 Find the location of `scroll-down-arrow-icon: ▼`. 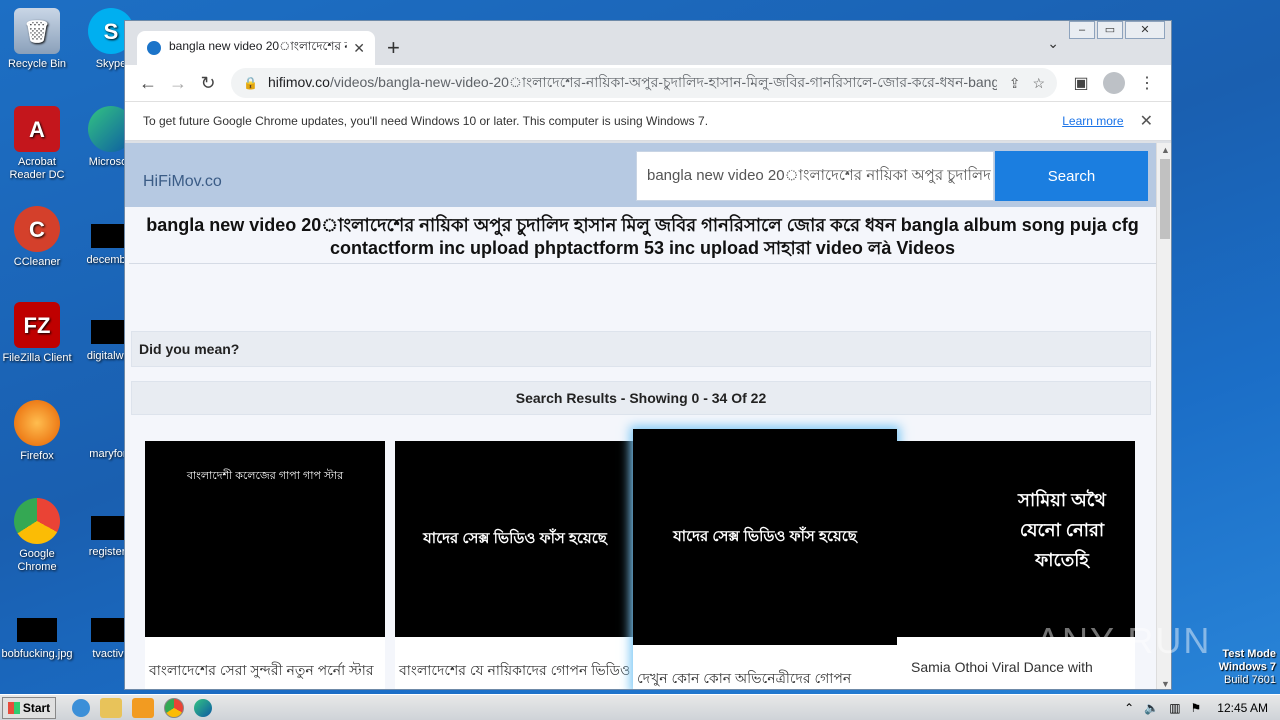

scroll-down-arrow-icon: ▼ is located at coordinates (1164, 684).